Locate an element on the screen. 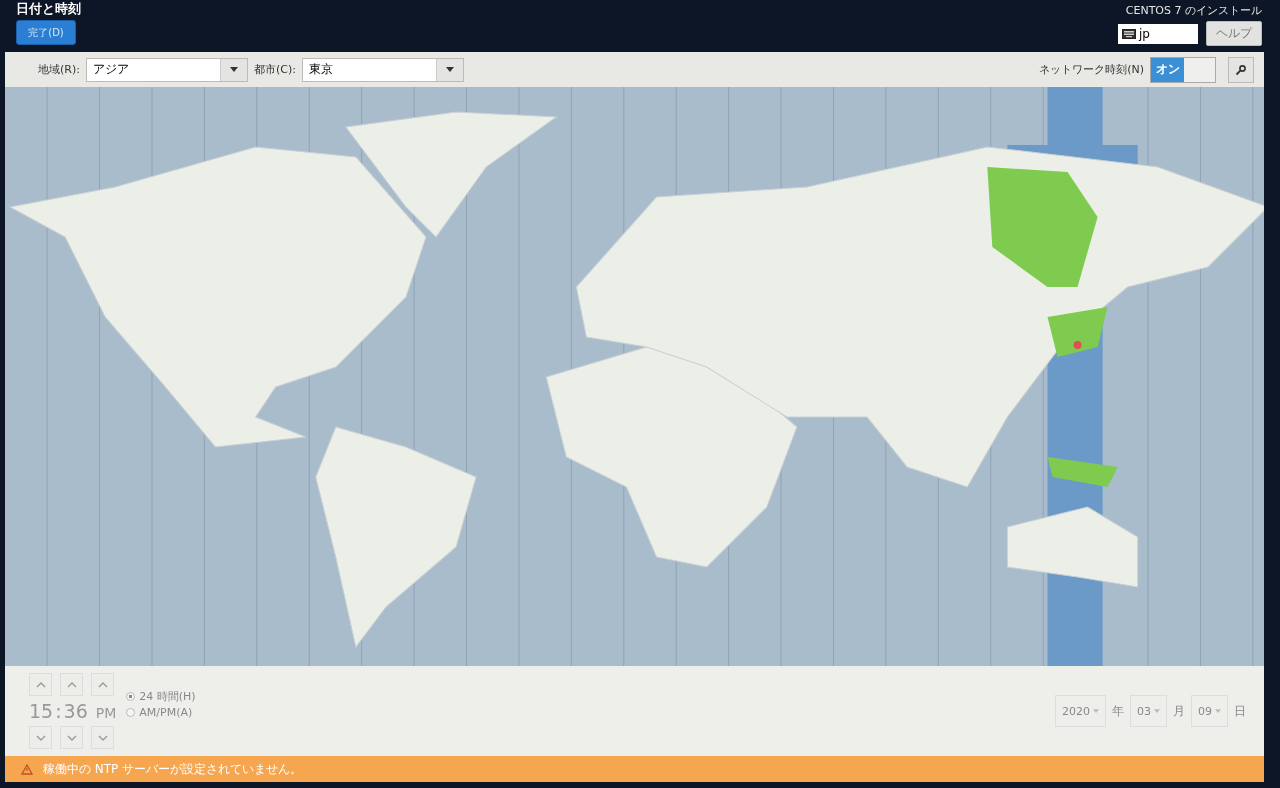 The height and width of the screenshot is (788, 1280). year-dropdown: 2020 is located at coordinates (1080, 711).